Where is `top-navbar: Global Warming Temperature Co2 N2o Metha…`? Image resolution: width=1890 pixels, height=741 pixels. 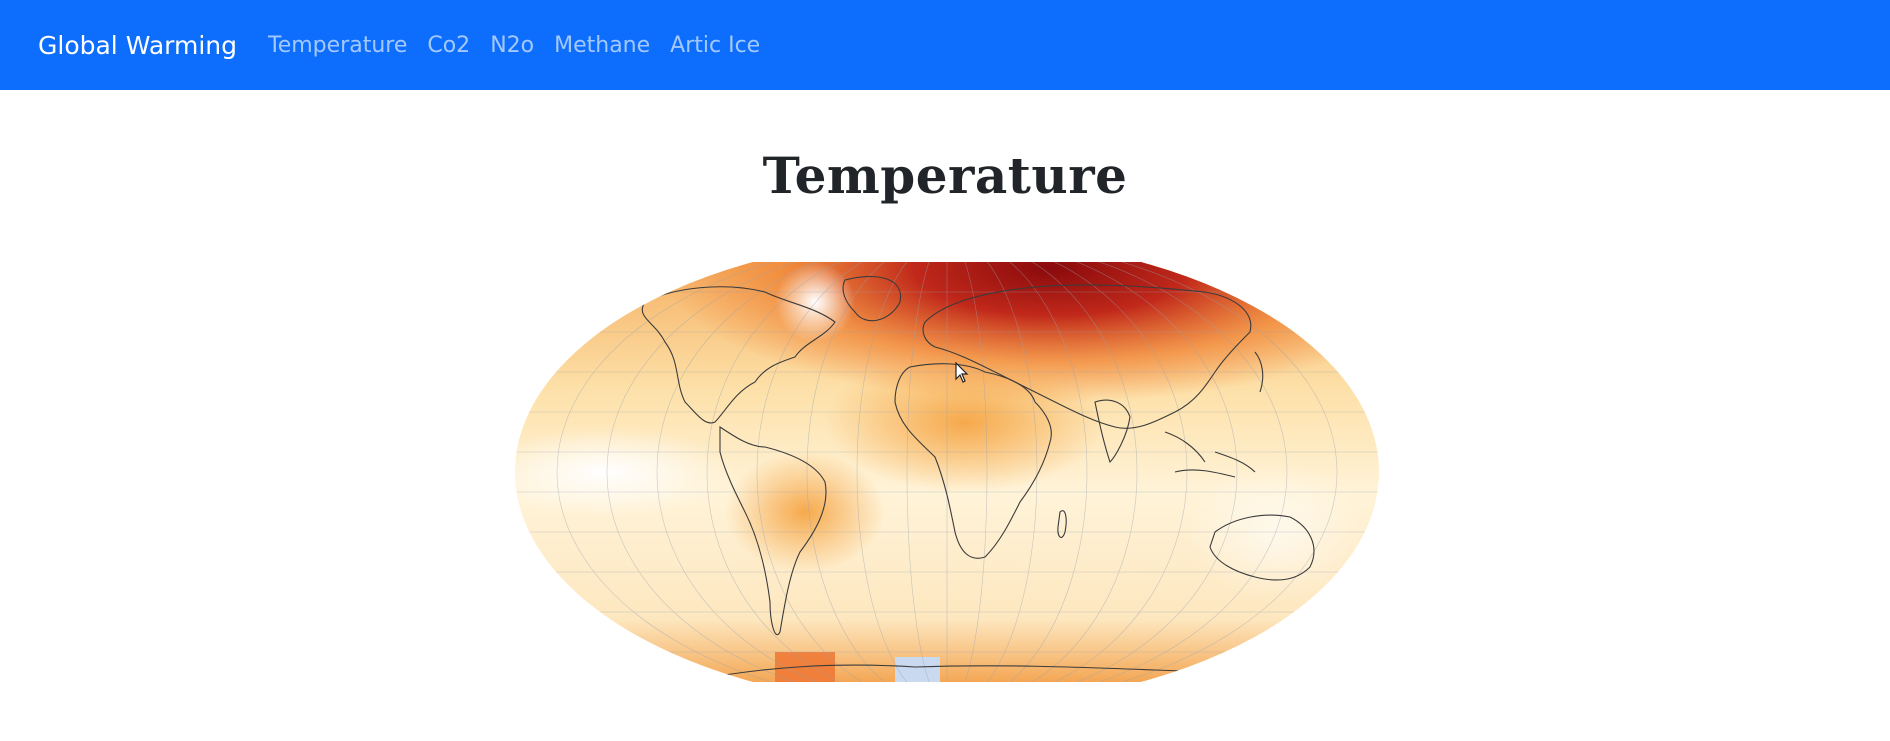 top-navbar: Global Warming Temperature Co2 N2o Metha… is located at coordinates (945, 45).